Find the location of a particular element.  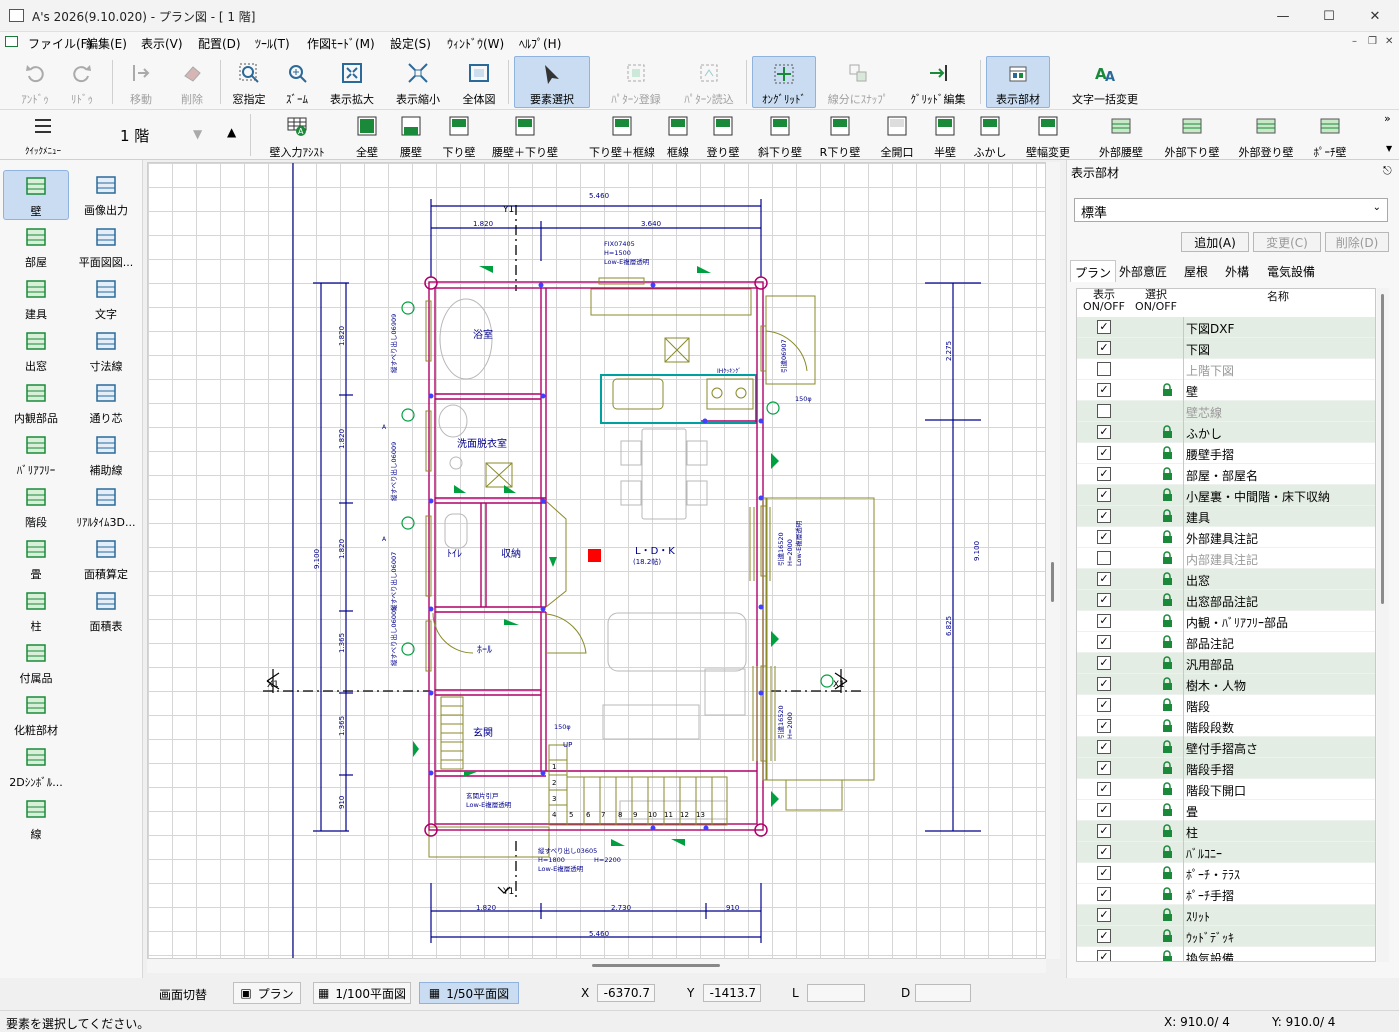

hscroll-thumb is located at coordinates (656, 965).